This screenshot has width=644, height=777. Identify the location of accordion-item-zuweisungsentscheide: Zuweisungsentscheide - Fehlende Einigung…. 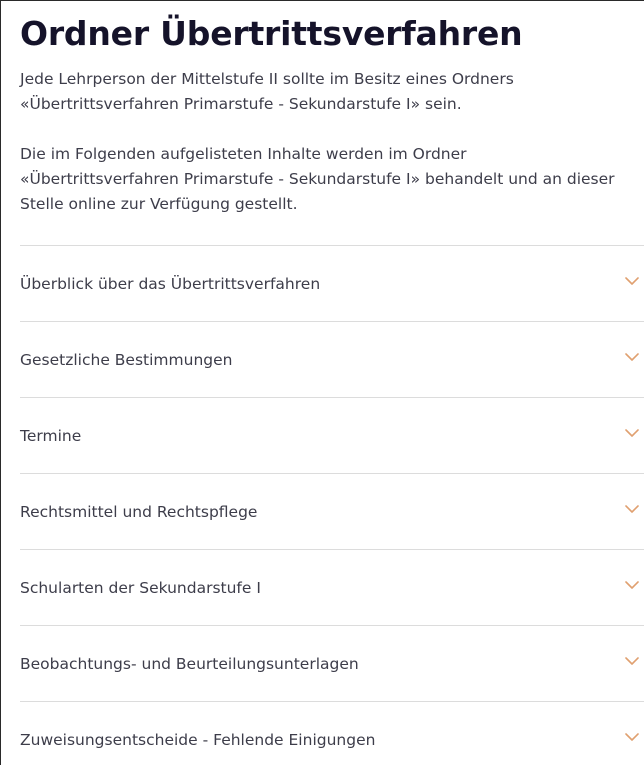
(332, 739).